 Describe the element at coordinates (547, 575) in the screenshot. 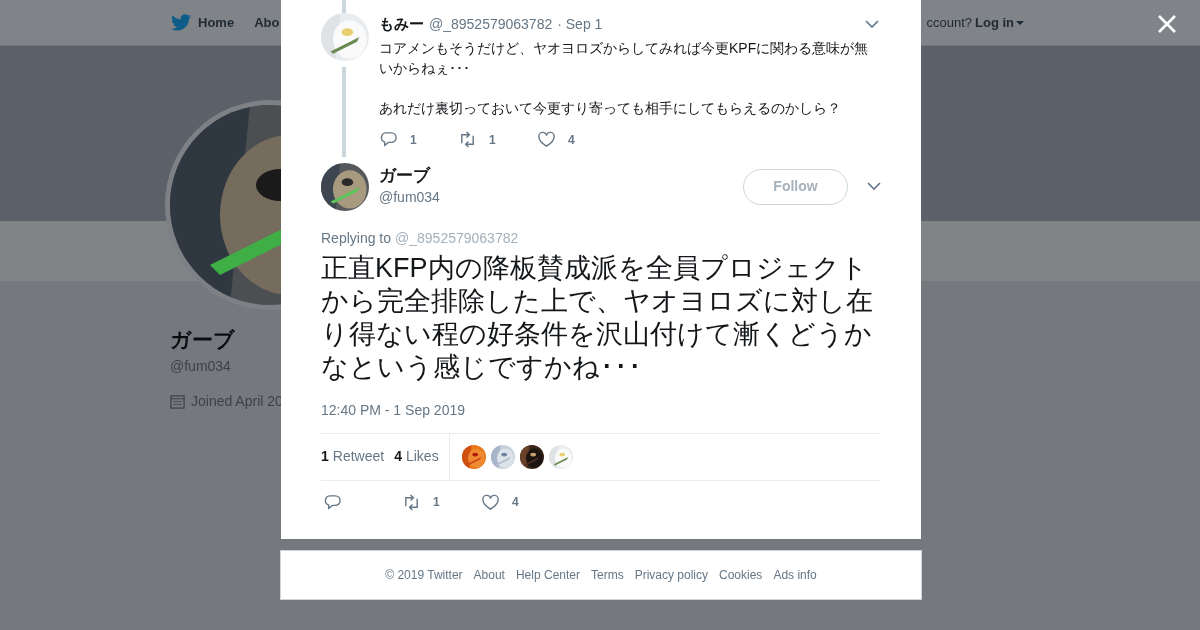

I see `footer-link: Help Center` at that location.